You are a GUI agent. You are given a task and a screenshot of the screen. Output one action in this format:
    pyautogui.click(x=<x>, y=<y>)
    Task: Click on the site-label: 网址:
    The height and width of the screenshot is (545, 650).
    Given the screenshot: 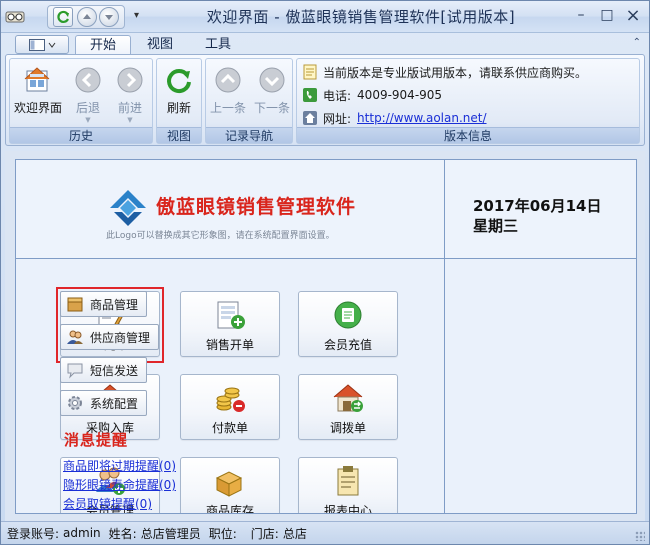 What is the action you would take?
    pyautogui.click(x=337, y=118)
    